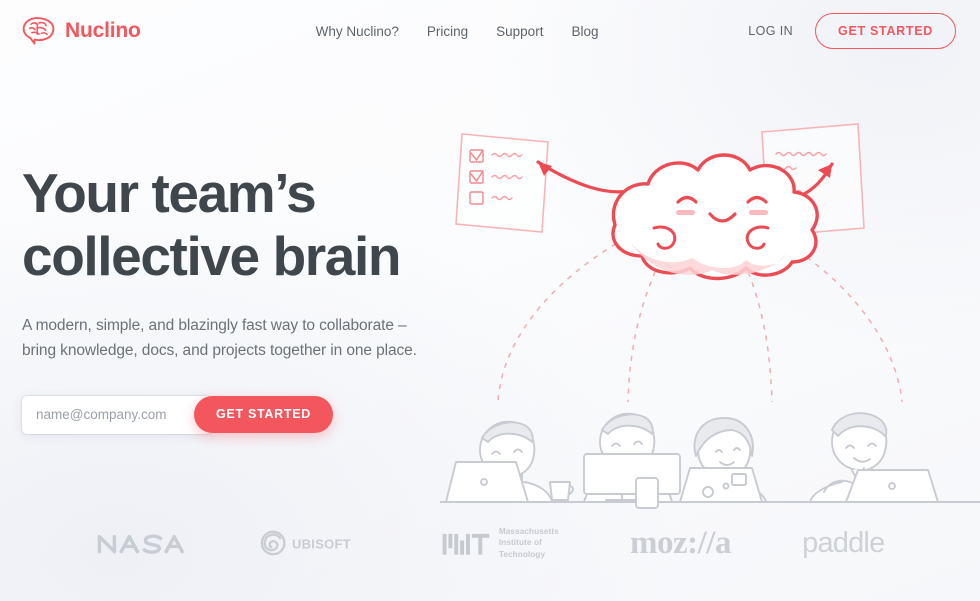 The image size is (980, 601). What do you see at coordinates (519, 31) in the screenshot?
I see `nav-support: Support` at bounding box center [519, 31].